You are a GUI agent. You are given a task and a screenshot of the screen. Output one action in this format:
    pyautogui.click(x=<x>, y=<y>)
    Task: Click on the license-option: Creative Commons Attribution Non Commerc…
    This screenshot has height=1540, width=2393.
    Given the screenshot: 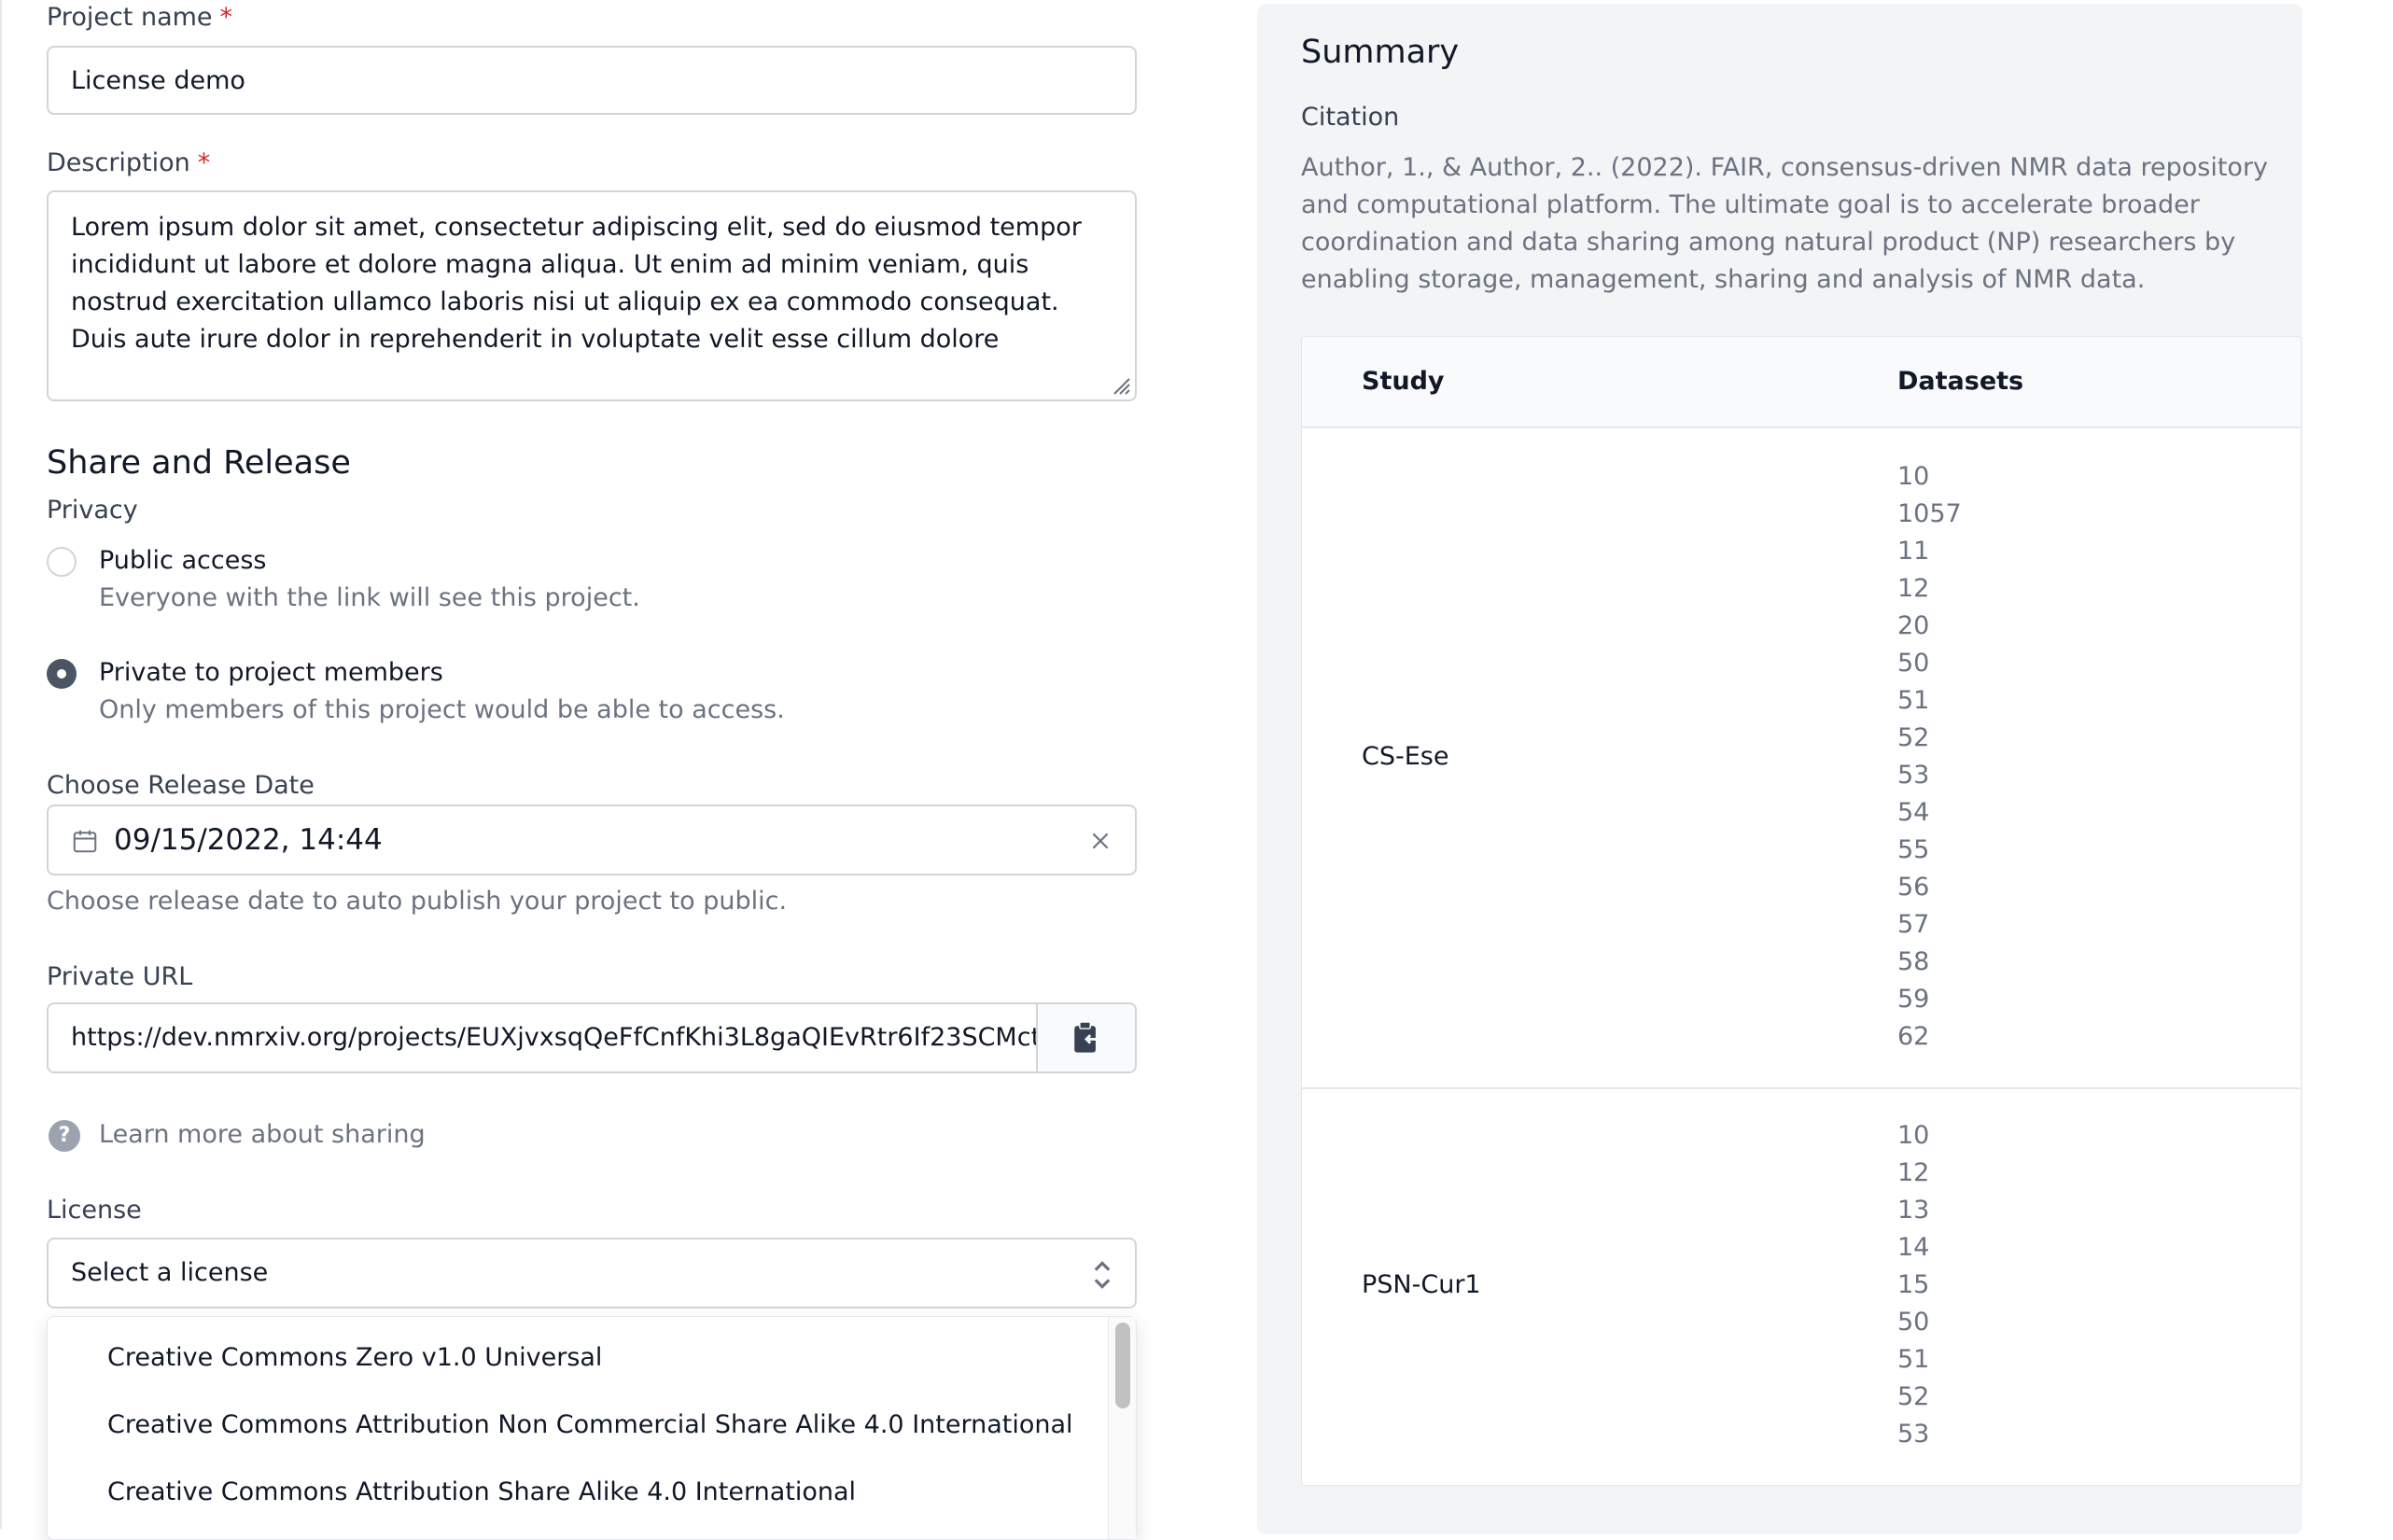 What is the action you would take?
    pyautogui.click(x=590, y=1424)
    